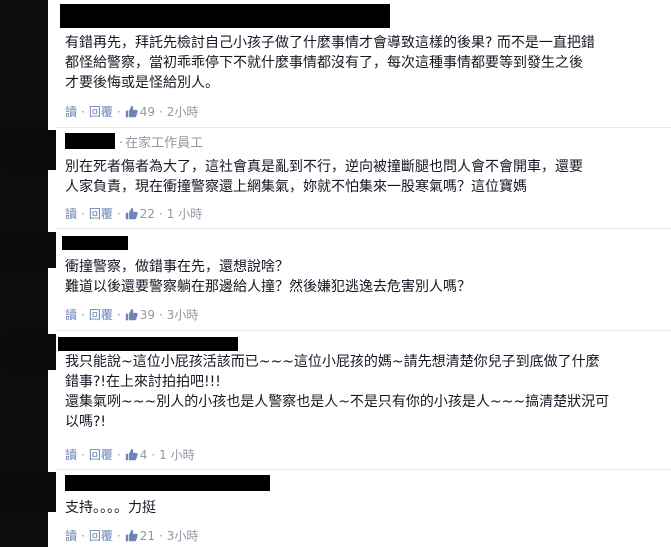 This screenshot has height=547, width=671. Describe the element at coordinates (110, 508) in the screenshot. I see `comment-body: 支持。。。。力挺` at that location.